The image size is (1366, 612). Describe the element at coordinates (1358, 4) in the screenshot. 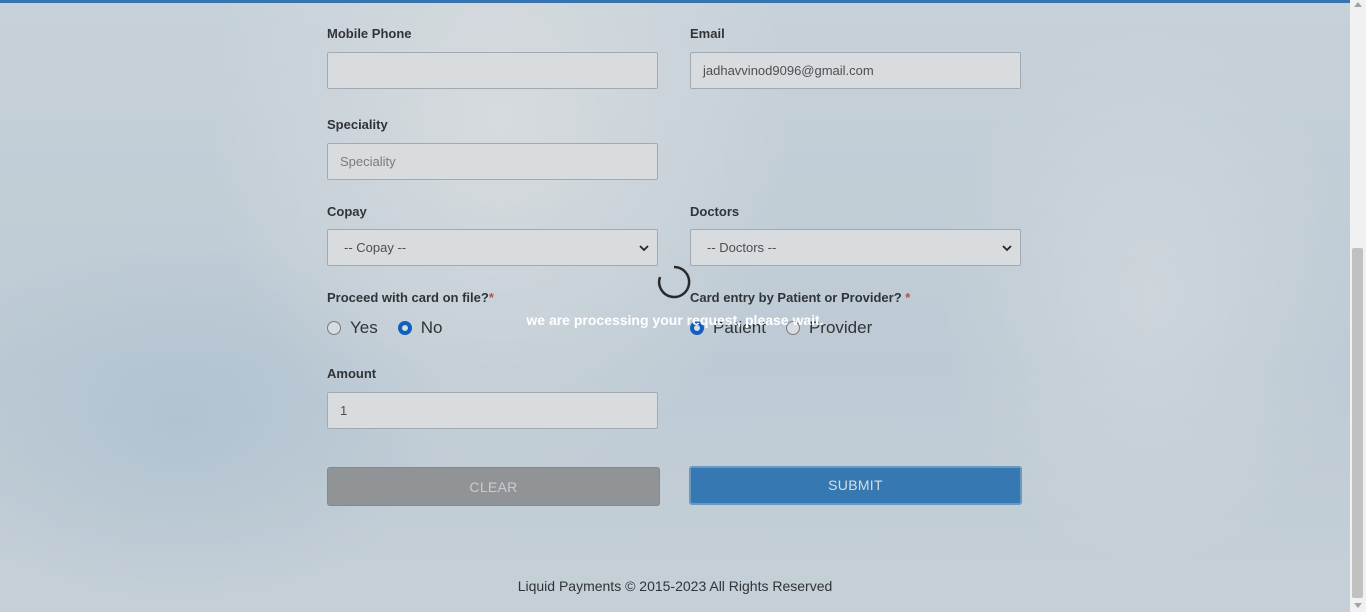

I see `scroll-up-arrow-icon` at that location.